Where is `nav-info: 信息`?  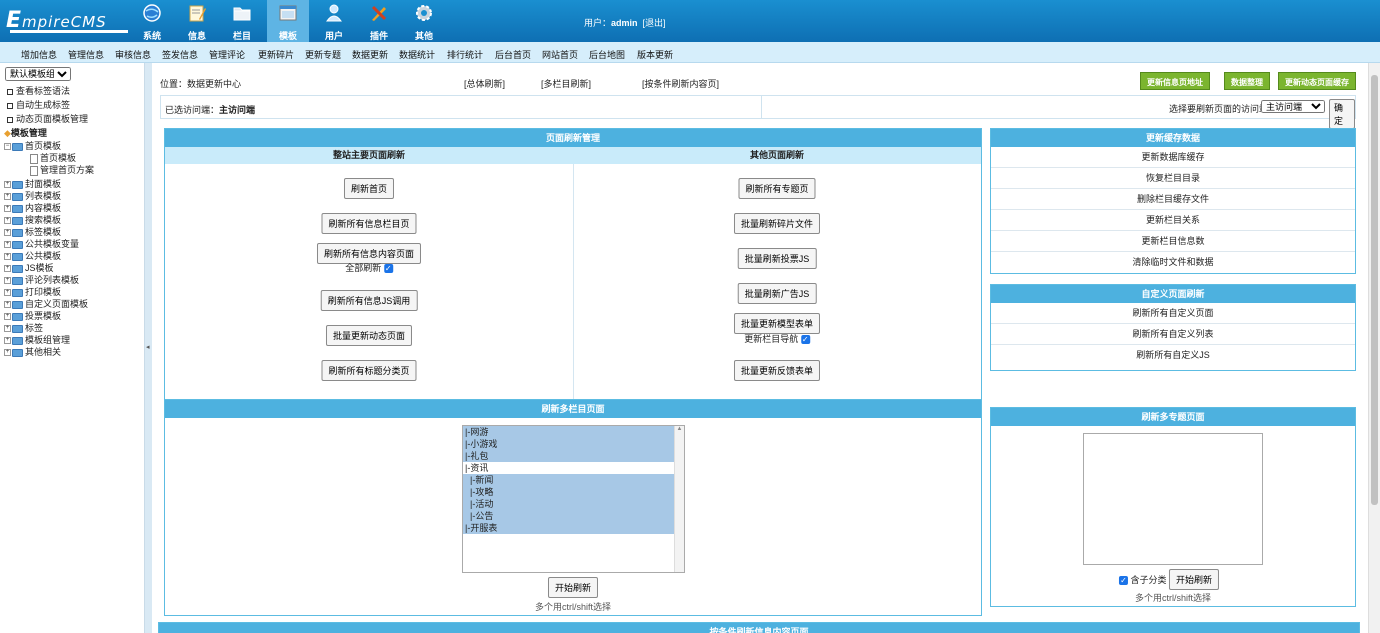 nav-info: 信息 is located at coordinates (197, 21).